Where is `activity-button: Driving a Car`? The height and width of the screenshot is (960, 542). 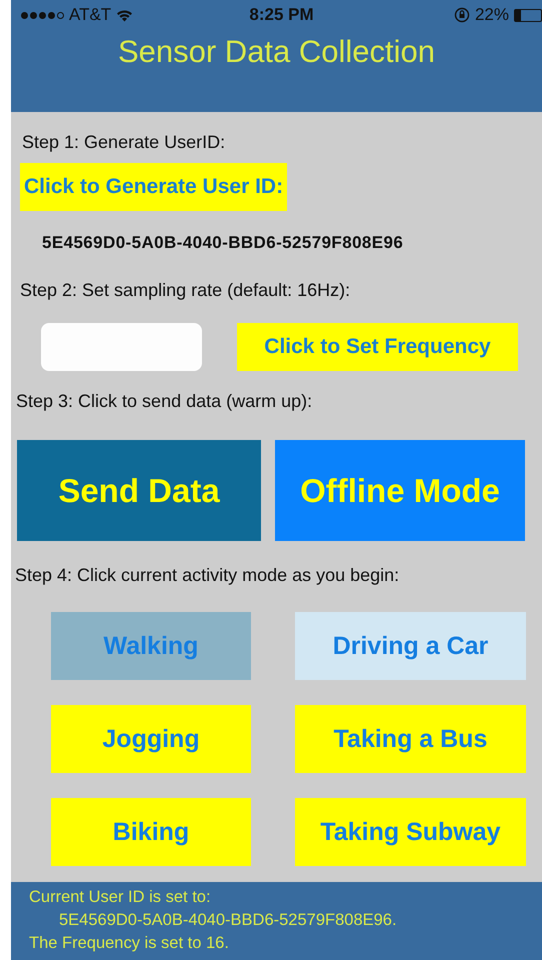
activity-button: Driving a Car is located at coordinates (410, 646).